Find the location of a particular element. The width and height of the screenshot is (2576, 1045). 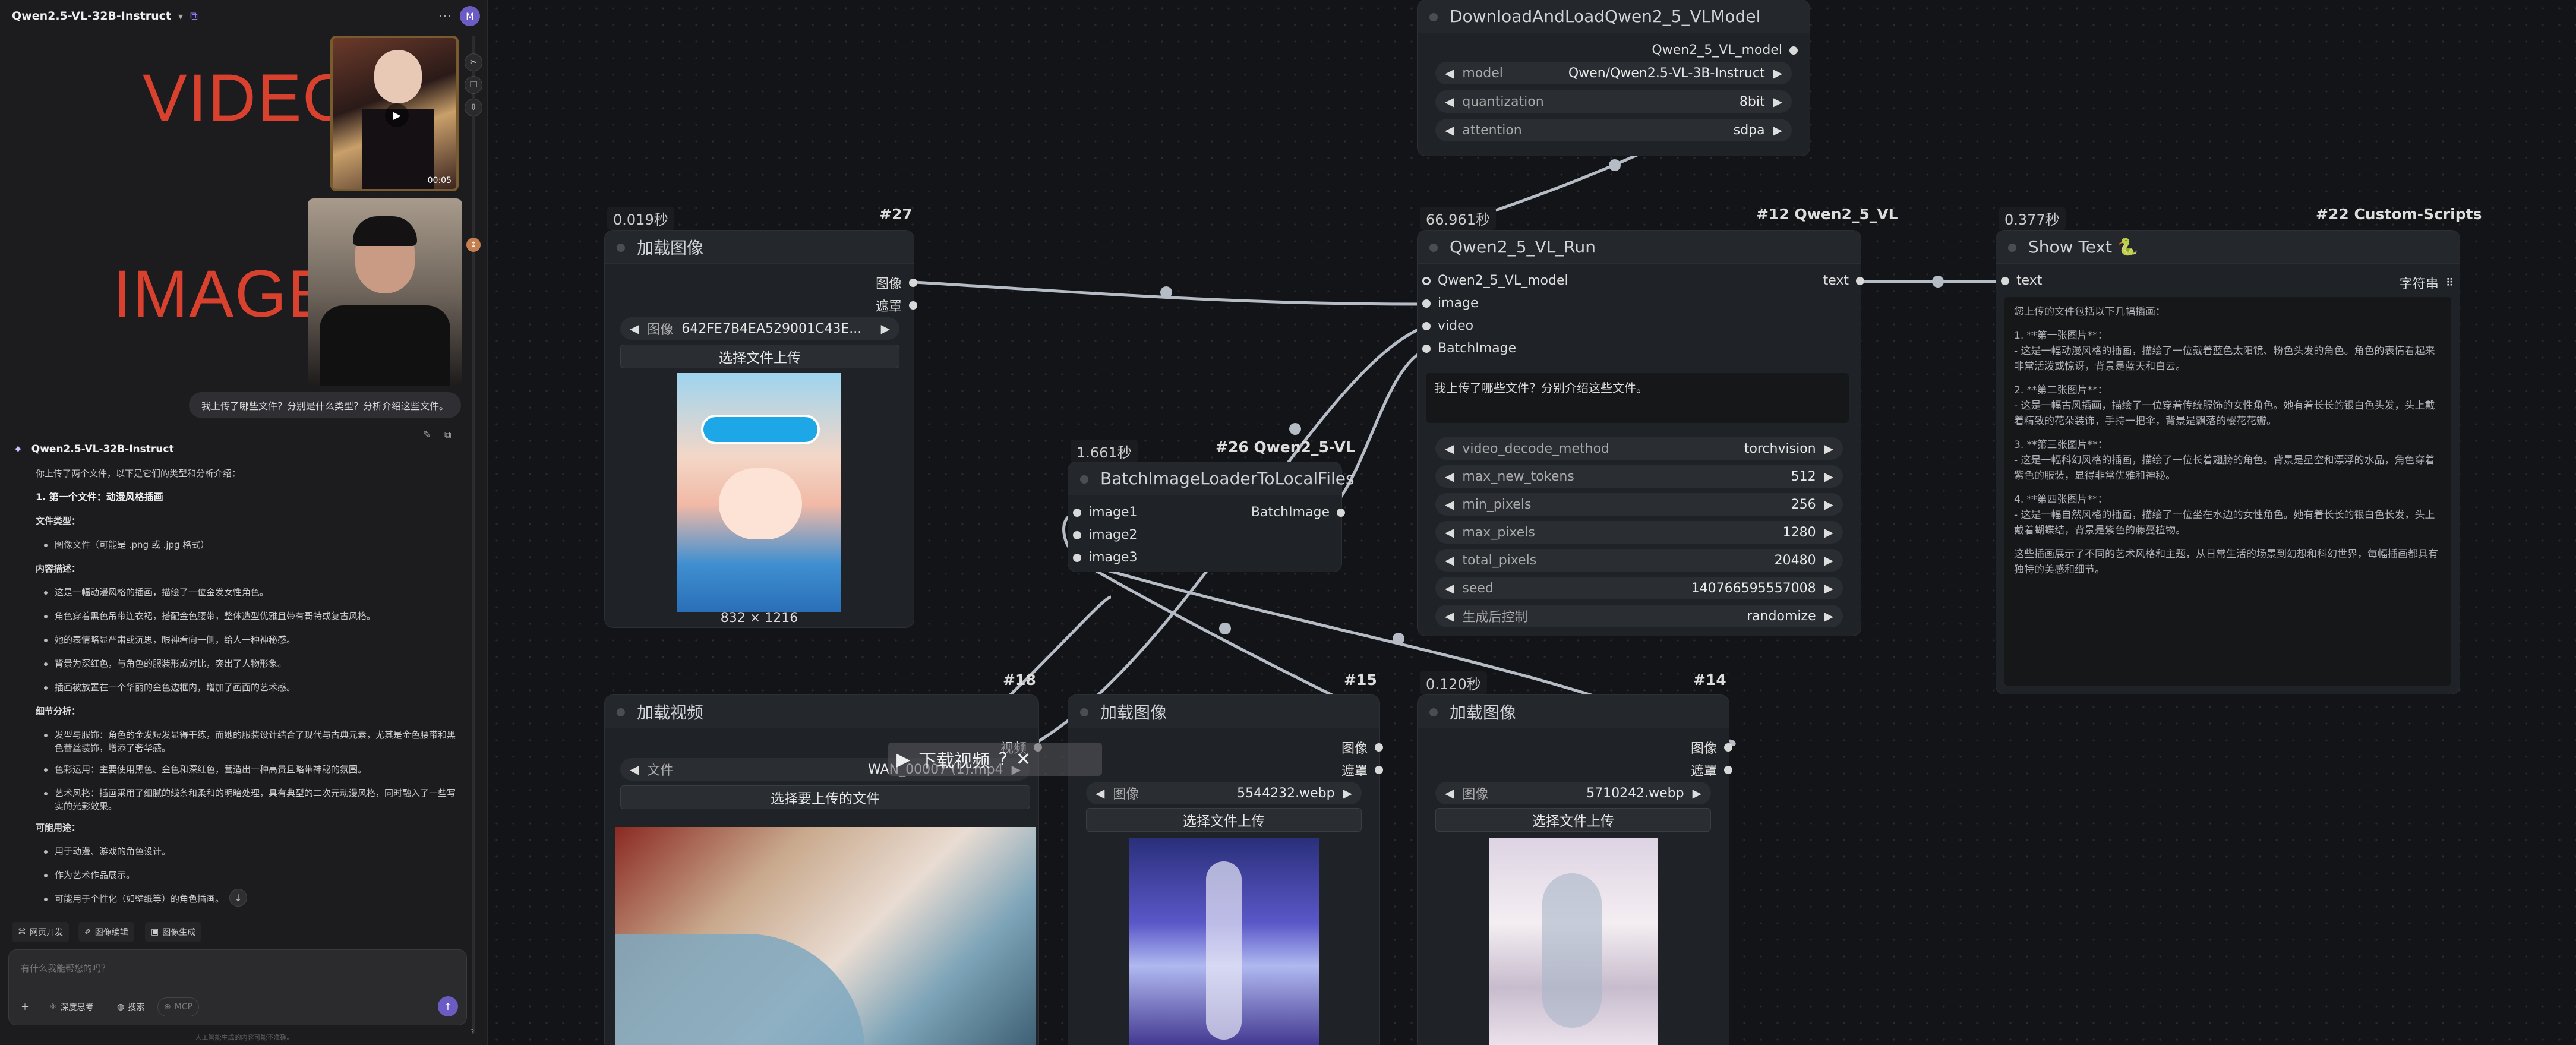

output-port-batch: BatchImage is located at coordinates (1298, 512).